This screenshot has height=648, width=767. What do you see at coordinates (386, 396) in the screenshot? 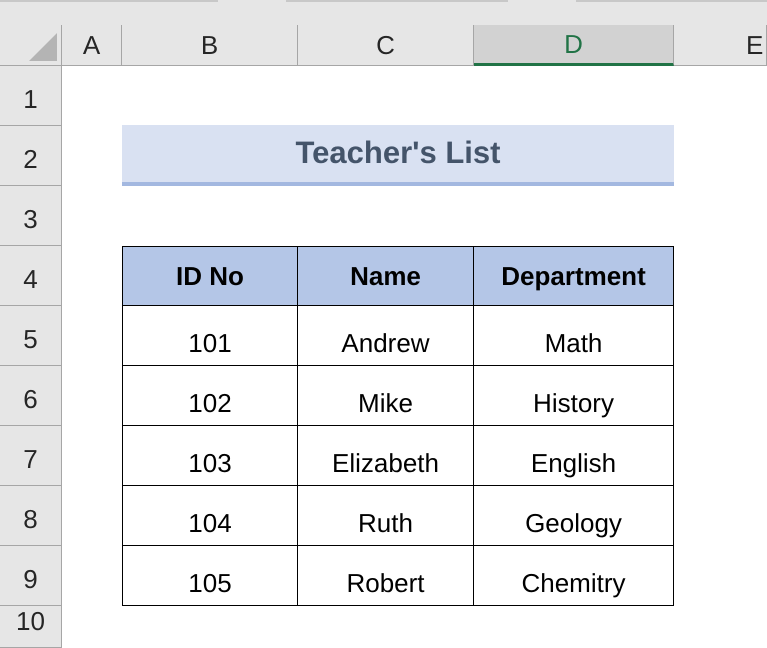
I see `table-cell: Mike` at bounding box center [386, 396].